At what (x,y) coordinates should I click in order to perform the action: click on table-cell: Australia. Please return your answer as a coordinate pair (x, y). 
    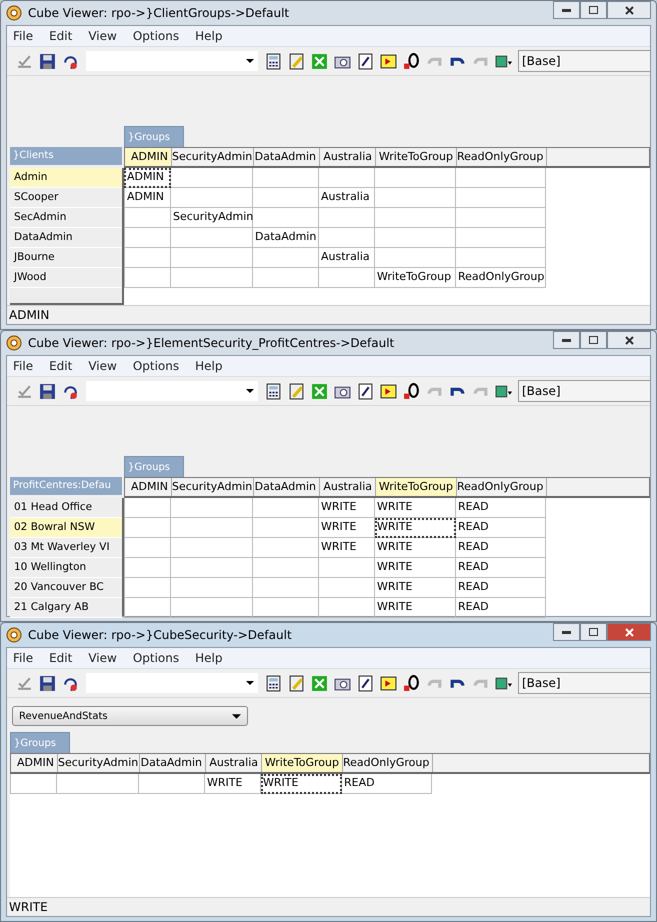
    Looking at the image, I should click on (347, 258).